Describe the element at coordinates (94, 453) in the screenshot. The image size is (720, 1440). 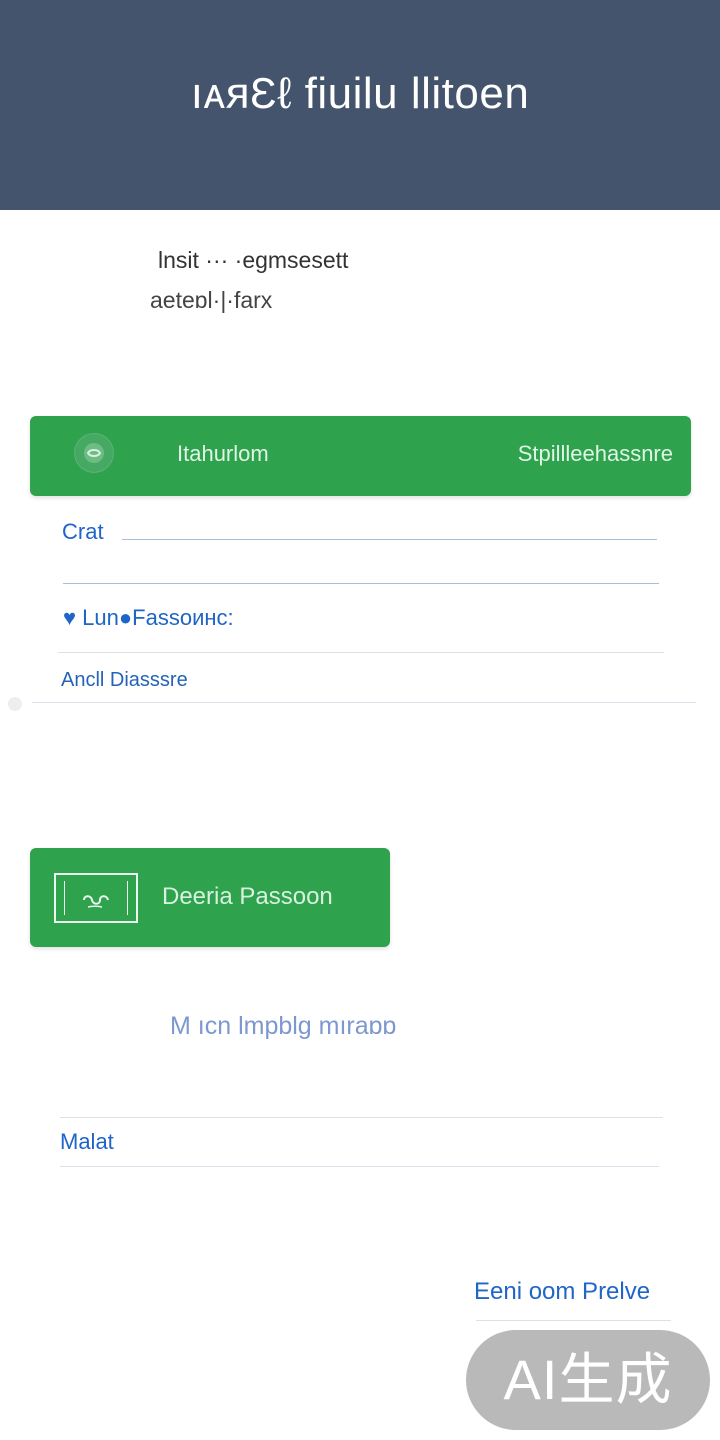
I see `circle-icon` at that location.